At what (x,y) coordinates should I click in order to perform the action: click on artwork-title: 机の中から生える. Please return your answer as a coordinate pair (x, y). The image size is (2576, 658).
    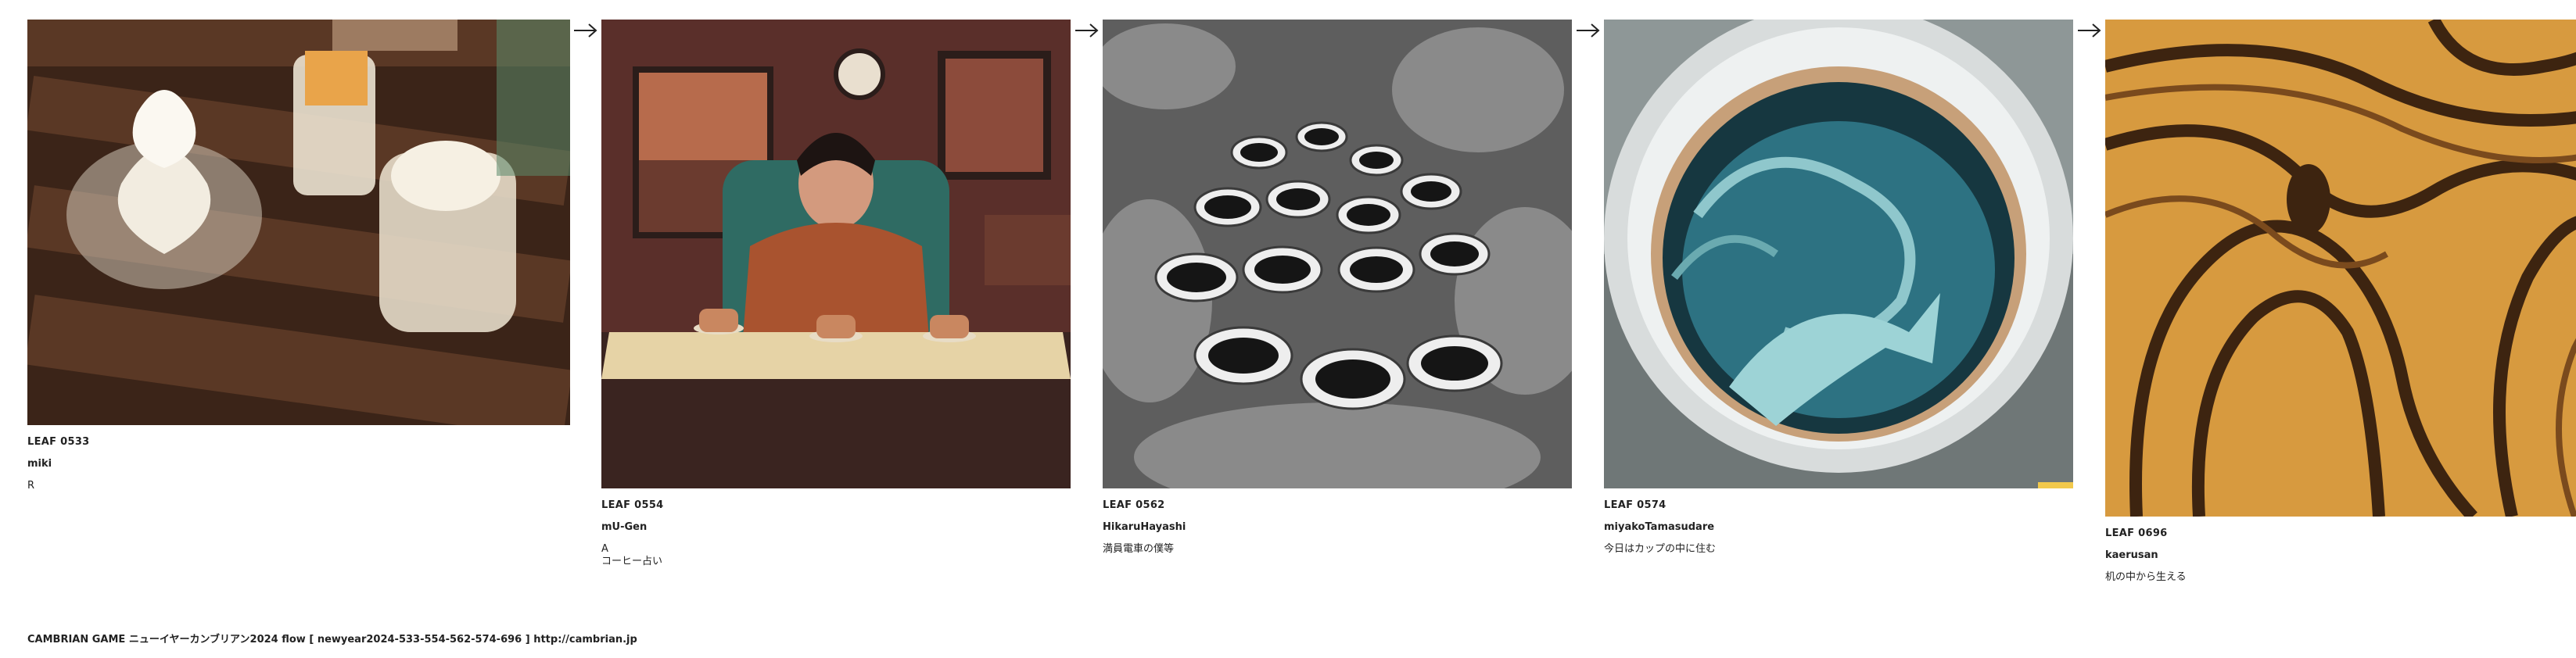
    Looking at the image, I should click on (2146, 577).